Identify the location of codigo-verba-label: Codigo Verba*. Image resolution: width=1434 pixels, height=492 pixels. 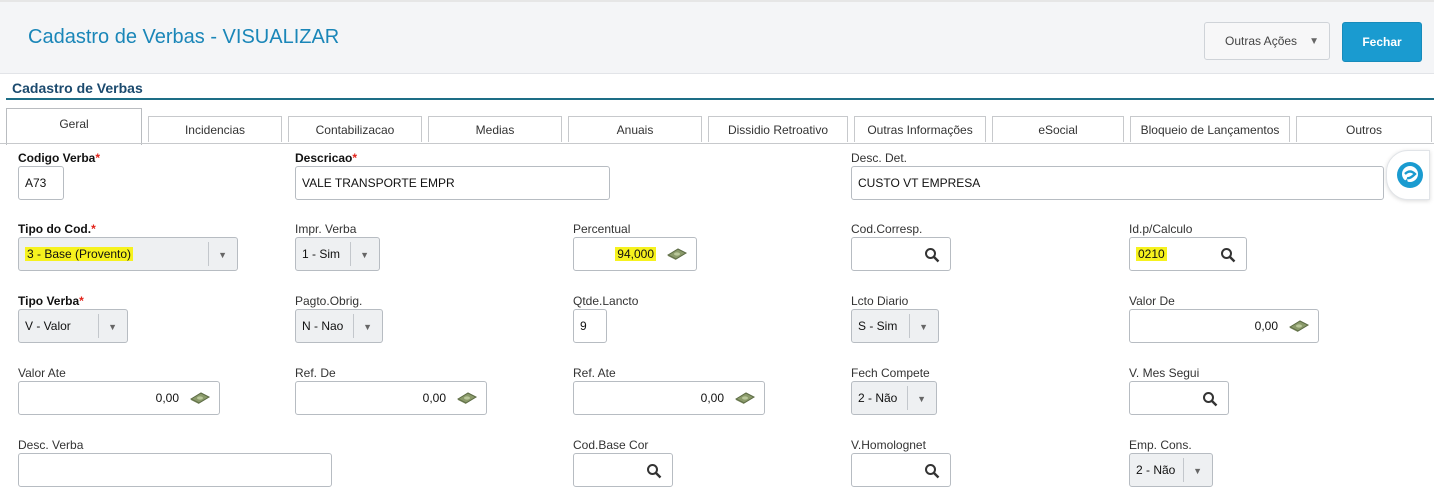
(59, 158).